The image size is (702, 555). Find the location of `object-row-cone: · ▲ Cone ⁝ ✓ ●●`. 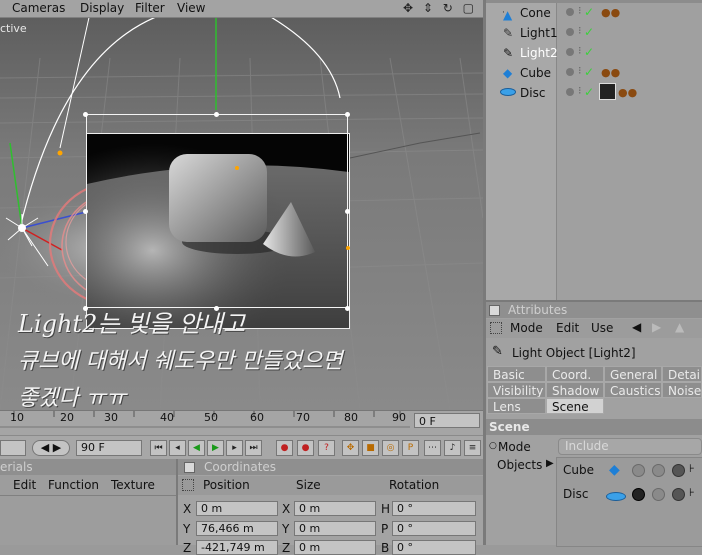

object-row-cone: · ▲ Cone ⁝ ✓ ●● is located at coordinates (594, 13).